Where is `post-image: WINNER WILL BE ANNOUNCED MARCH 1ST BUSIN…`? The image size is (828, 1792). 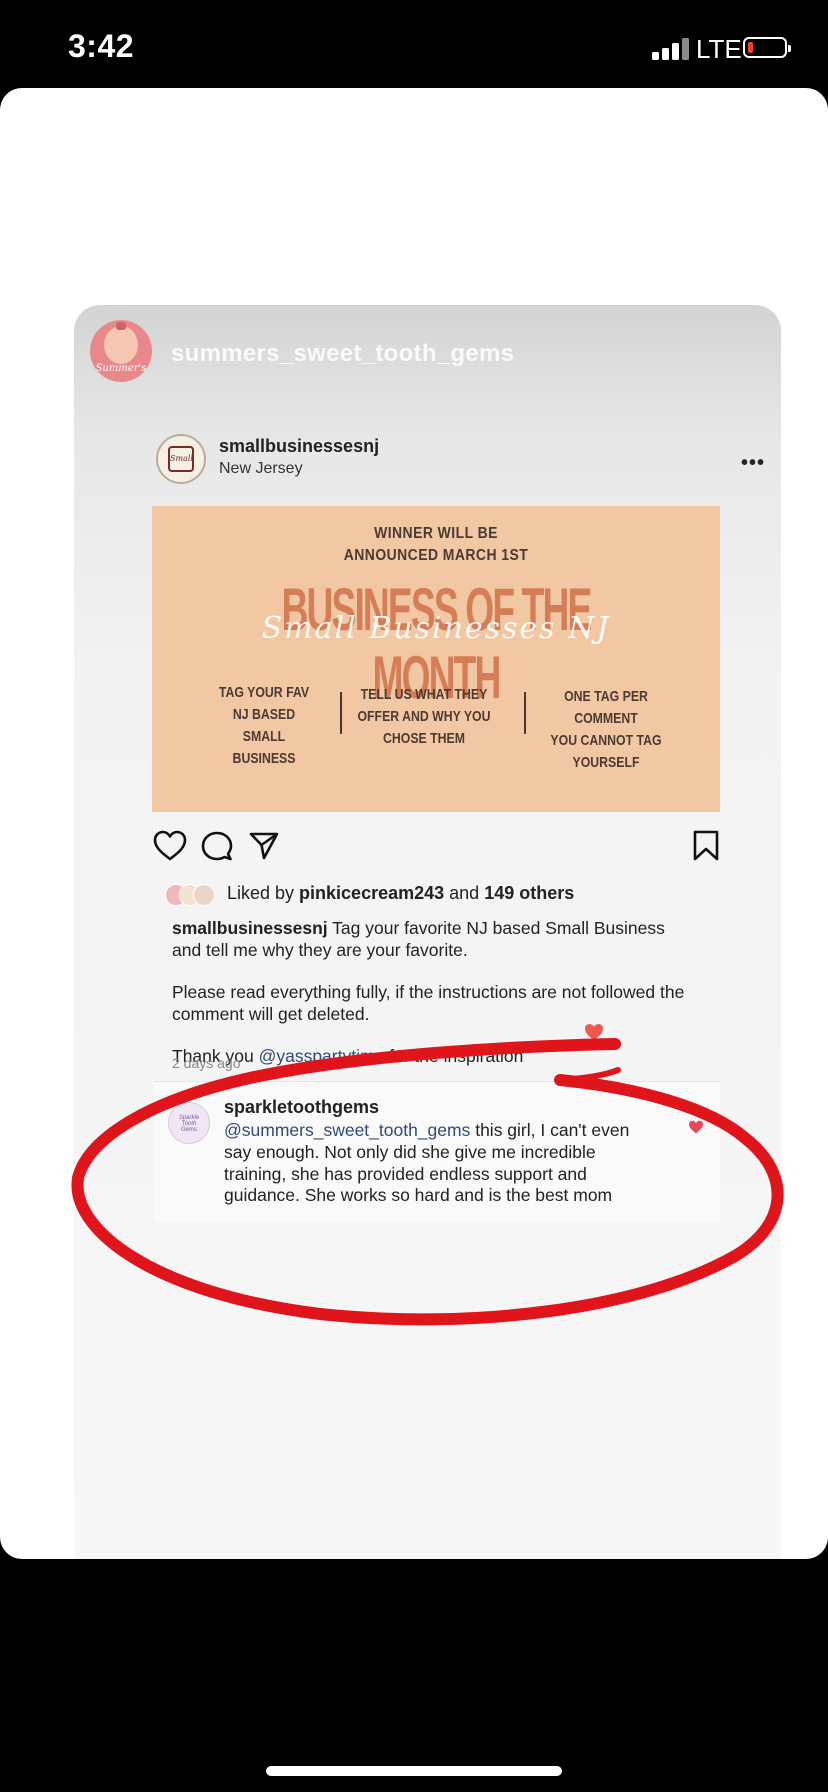 post-image: WINNER WILL BE ANNOUNCED MARCH 1ST BUSIN… is located at coordinates (436, 659).